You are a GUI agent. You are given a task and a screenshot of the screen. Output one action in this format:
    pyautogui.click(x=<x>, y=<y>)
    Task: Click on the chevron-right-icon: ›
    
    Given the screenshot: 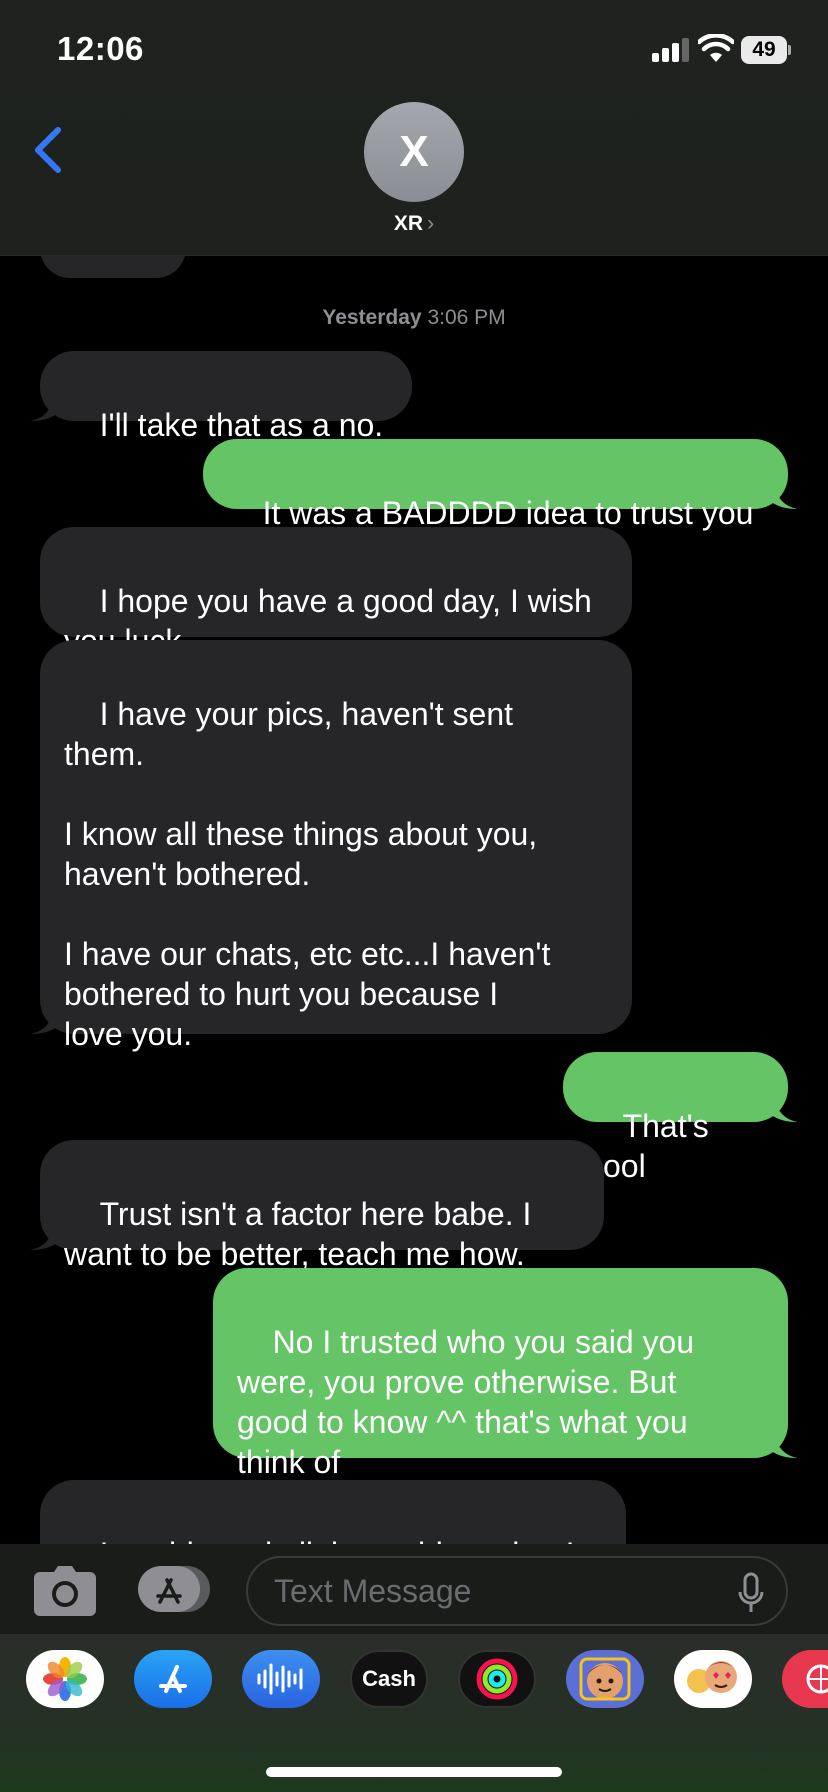 What is the action you would take?
    pyautogui.click(x=431, y=223)
    